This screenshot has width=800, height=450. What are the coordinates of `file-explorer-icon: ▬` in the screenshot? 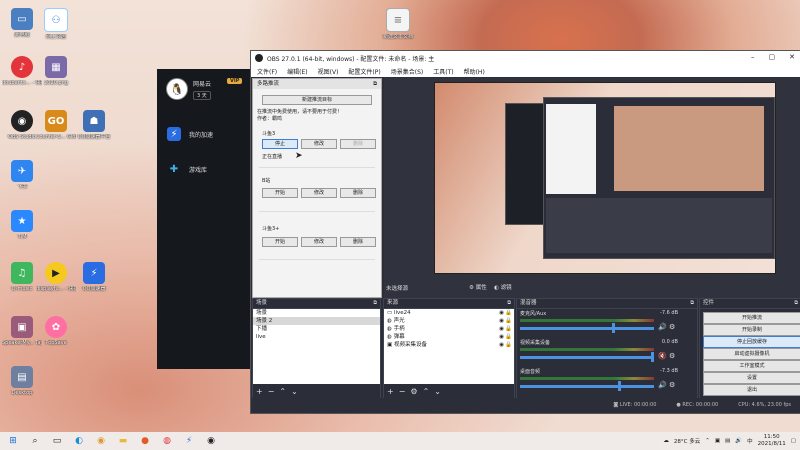 It's located at (123, 441).